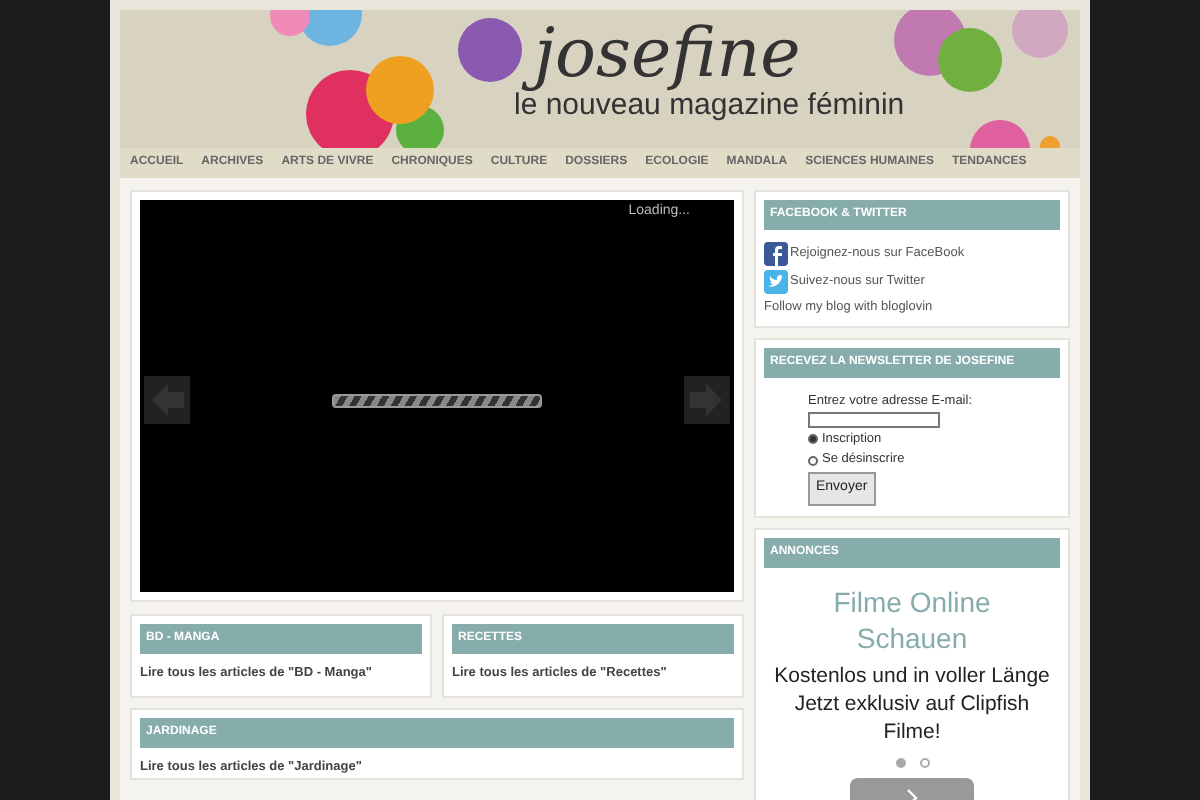 The width and height of the screenshot is (1200, 800). What do you see at coordinates (912, 703) in the screenshot?
I see `ad-text: Kostenlos und in voller Länge Jetzt exklusiv auf Clipfish Filme!` at bounding box center [912, 703].